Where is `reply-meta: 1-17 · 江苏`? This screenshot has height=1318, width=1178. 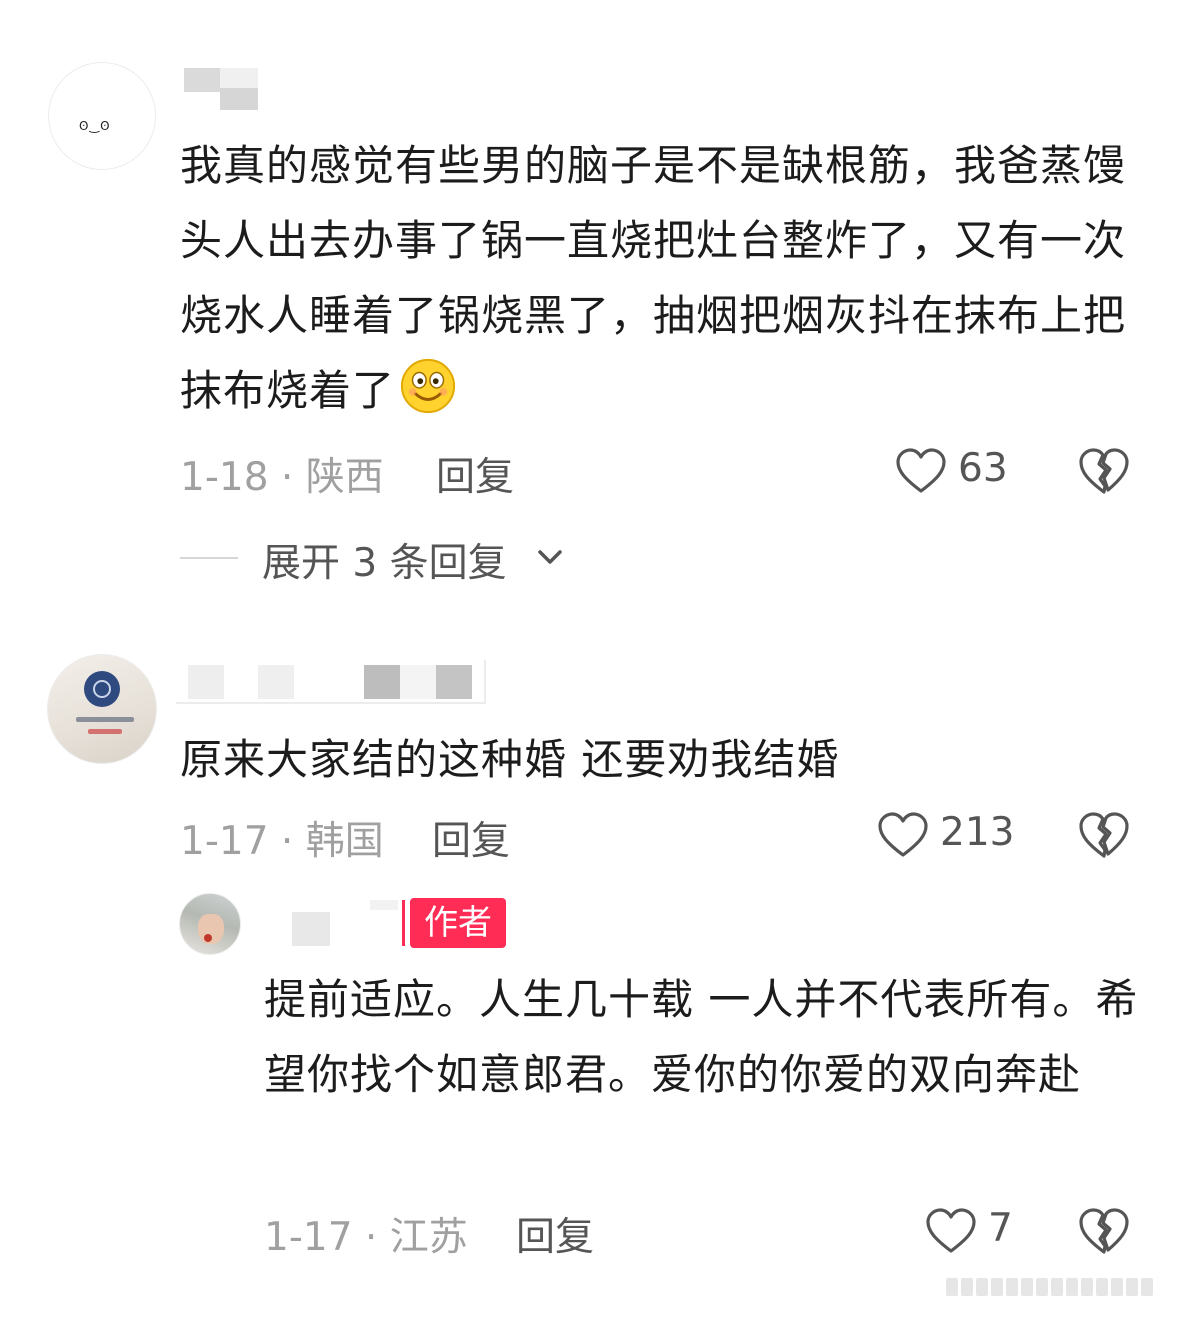
reply-meta: 1-17 · 江苏 is located at coordinates (366, 1234).